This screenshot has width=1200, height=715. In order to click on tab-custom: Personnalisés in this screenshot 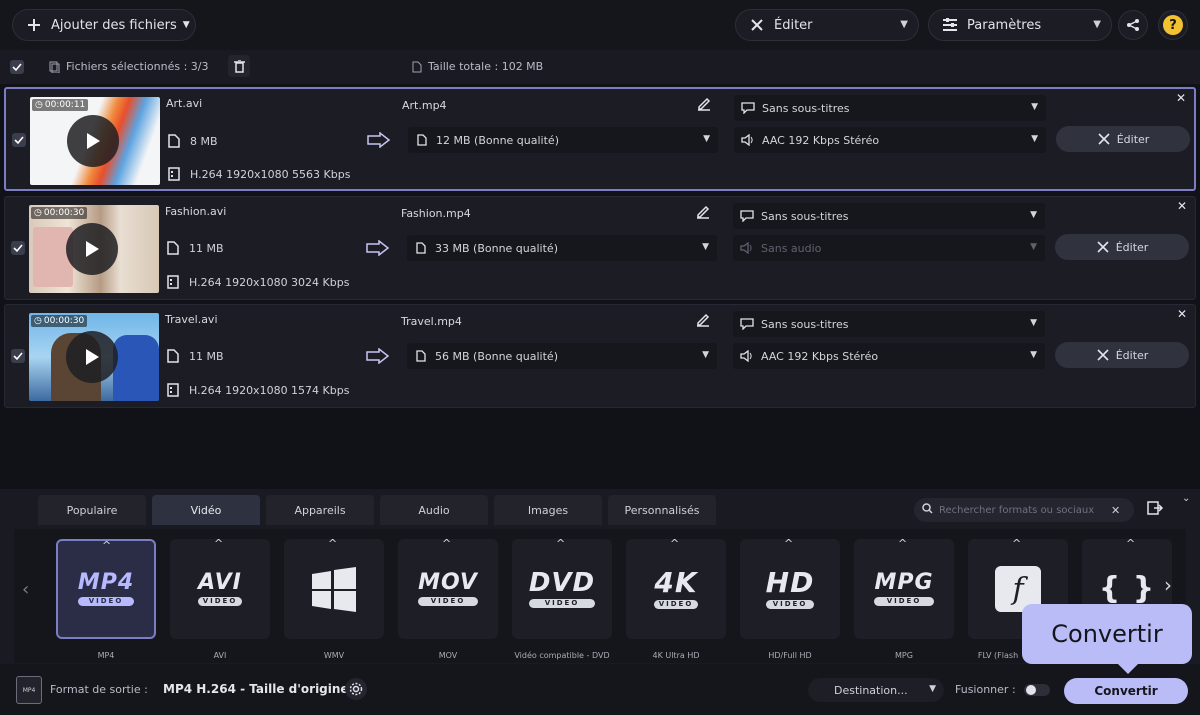, I will do `click(662, 510)`.